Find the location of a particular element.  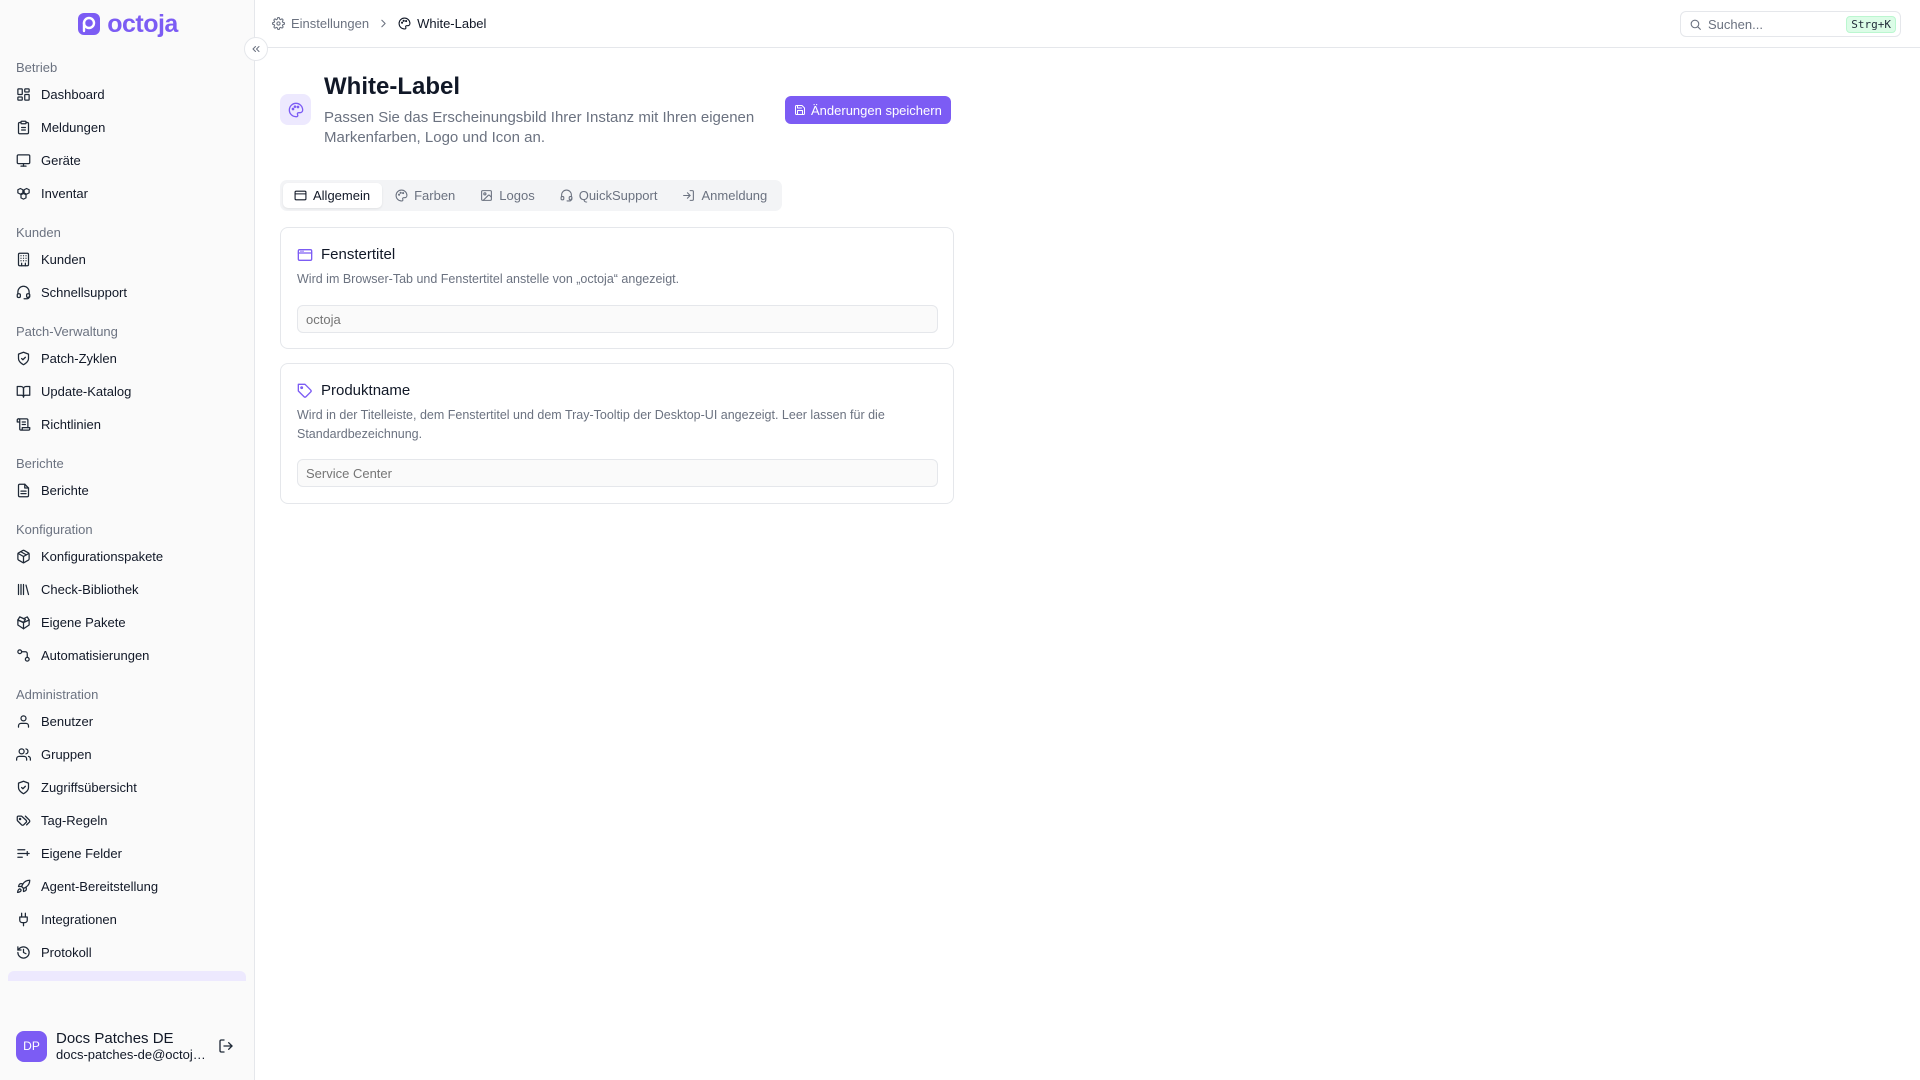

sidebar-item-berichte: Berichte is located at coordinates (127, 490).